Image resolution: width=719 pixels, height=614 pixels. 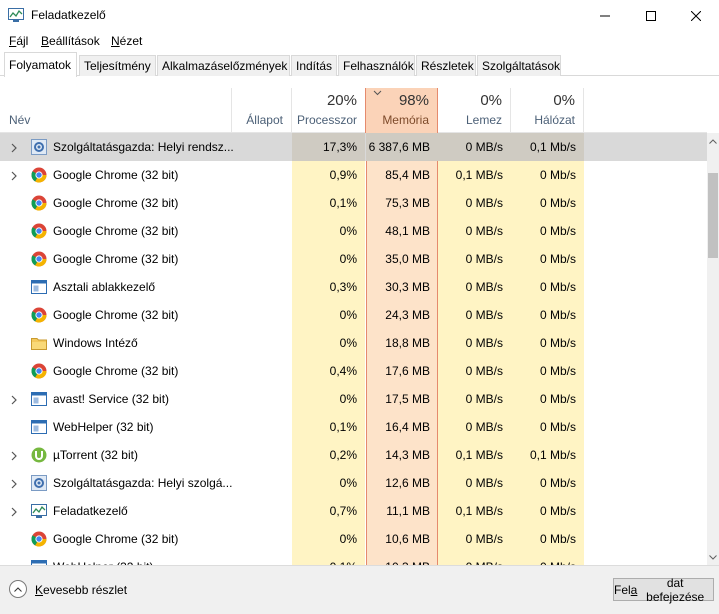 I want to click on cpu-value: 0,9%, so click(x=343, y=175).